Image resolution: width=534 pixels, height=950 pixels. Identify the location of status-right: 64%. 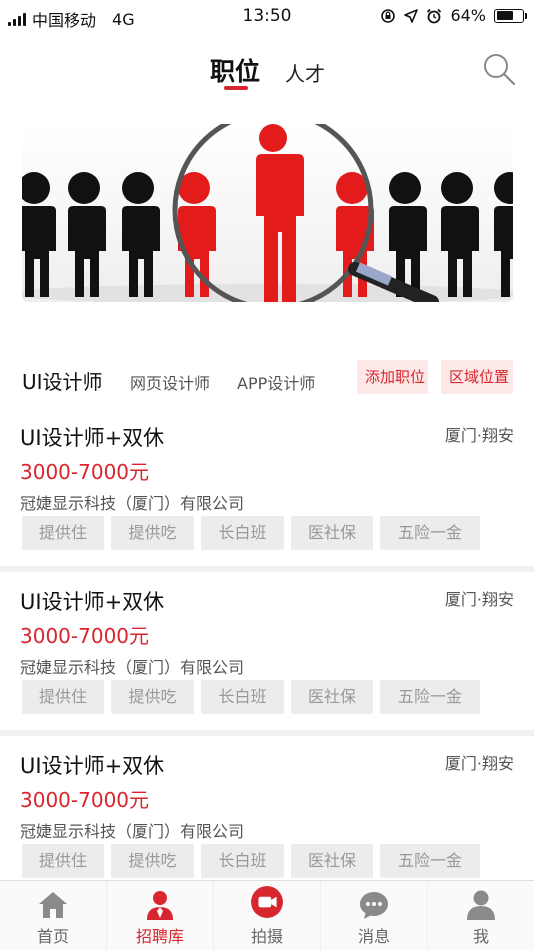
(453, 15).